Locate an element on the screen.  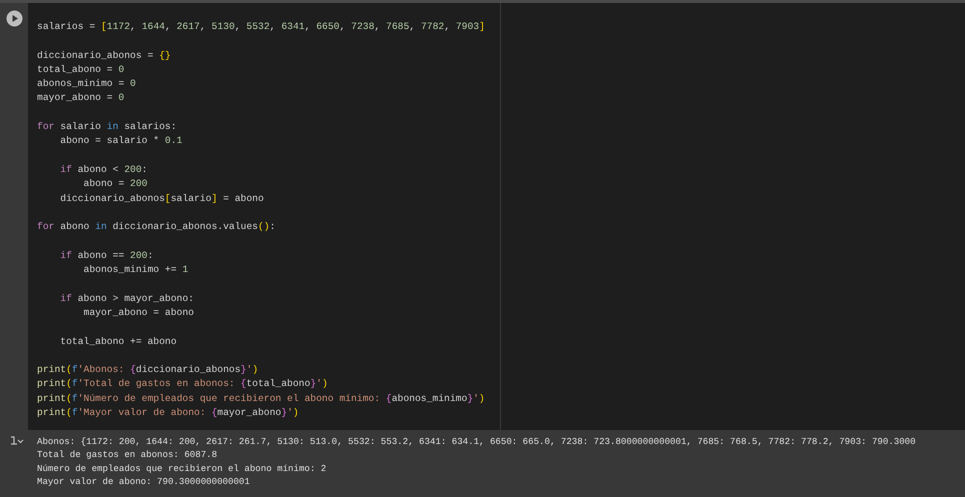
code-line: salarios = [1172, 1644, 2617, 5130, 5532, 6341, 6650, 7238, 7685, 7782, 7903] is located at coordinates (261, 27).